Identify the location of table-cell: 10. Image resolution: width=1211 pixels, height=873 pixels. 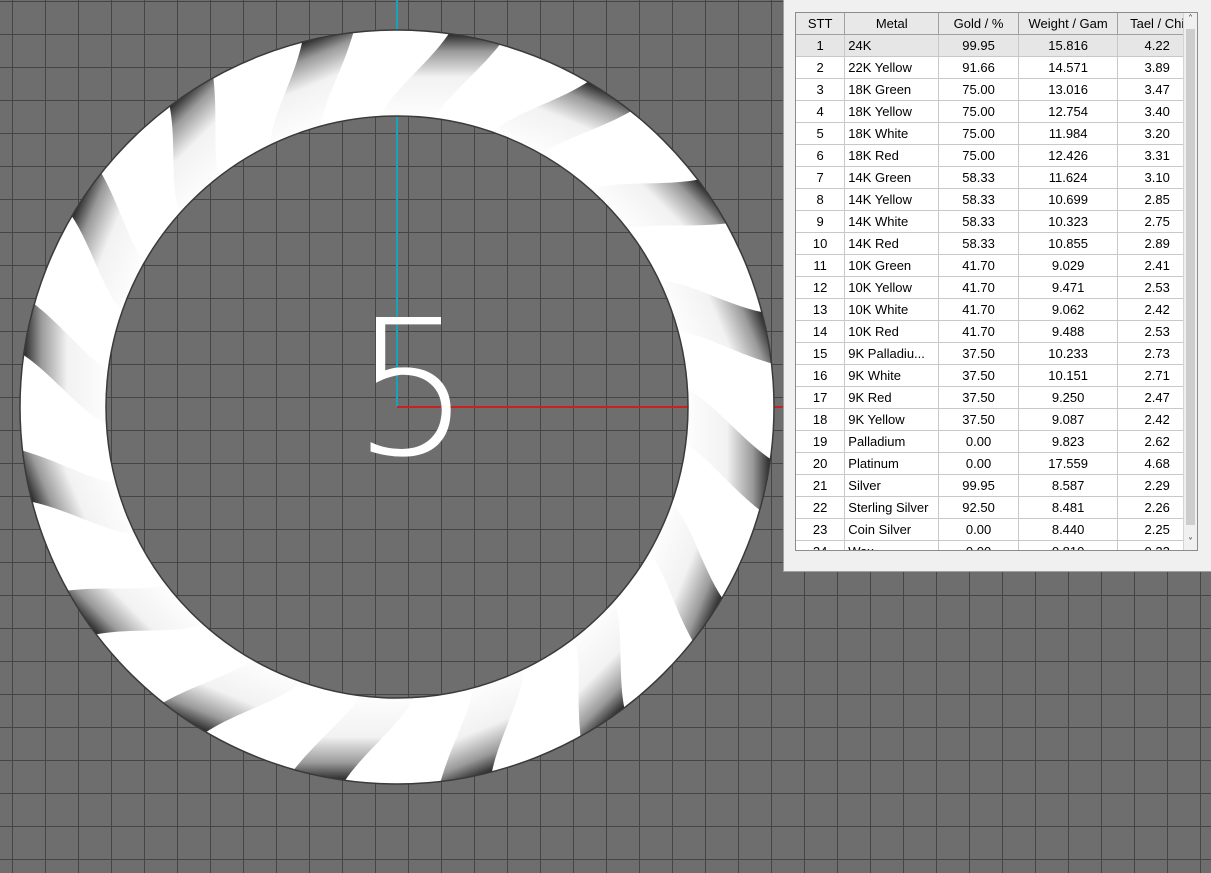
(821, 243).